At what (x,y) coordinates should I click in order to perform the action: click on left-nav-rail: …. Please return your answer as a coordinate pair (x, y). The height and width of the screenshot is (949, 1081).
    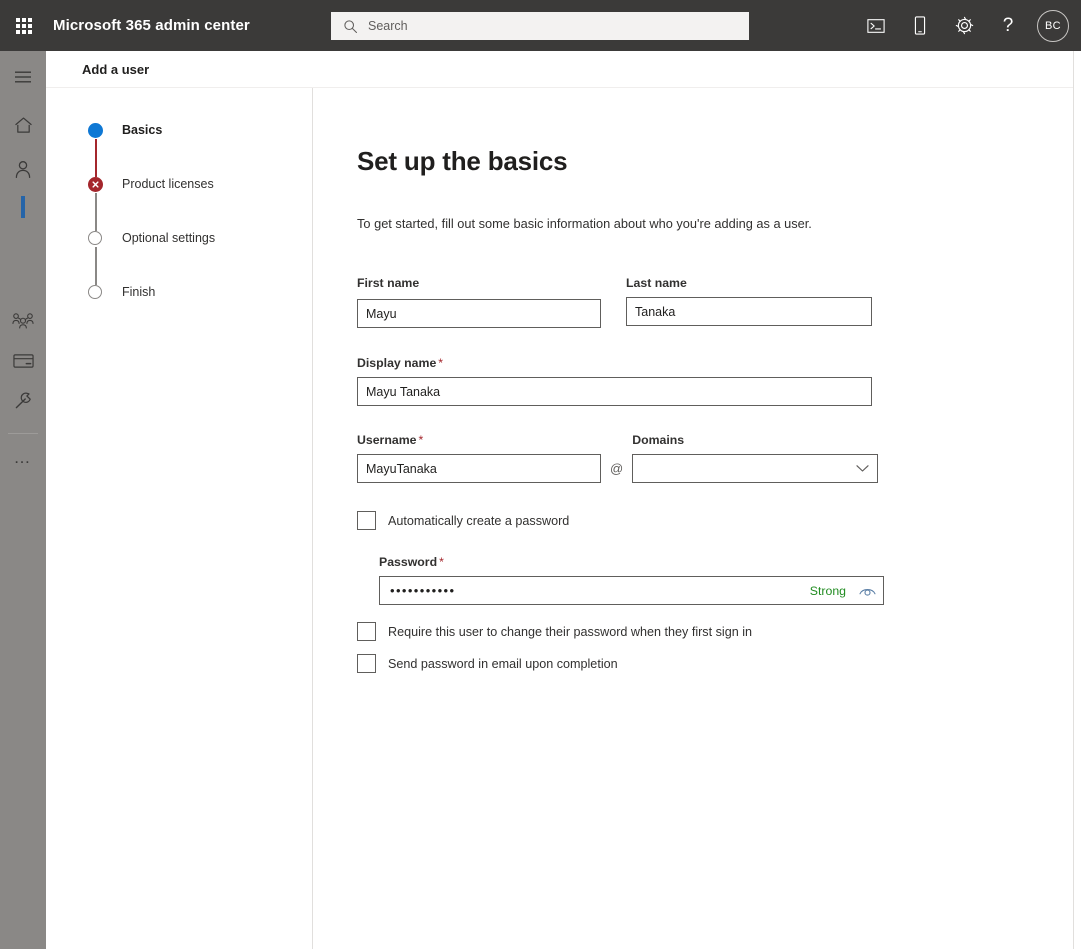
    Looking at the image, I should click on (23, 500).